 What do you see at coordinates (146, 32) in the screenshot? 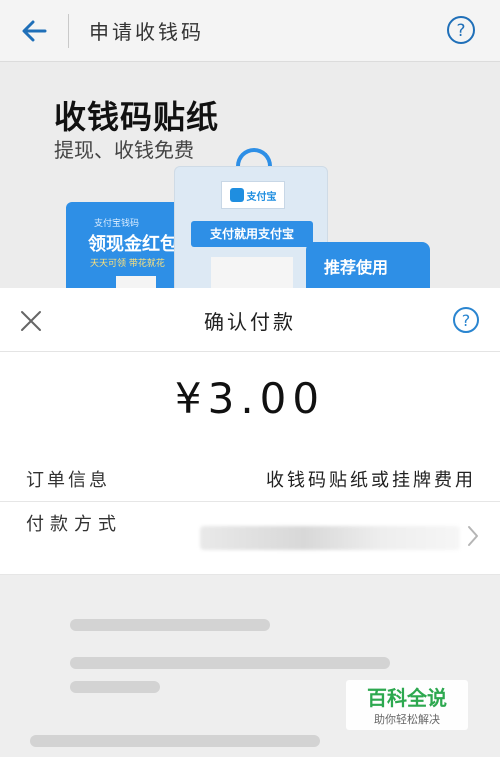
I see `page-title: 申请收钱码` at bounding box center [146, 32].